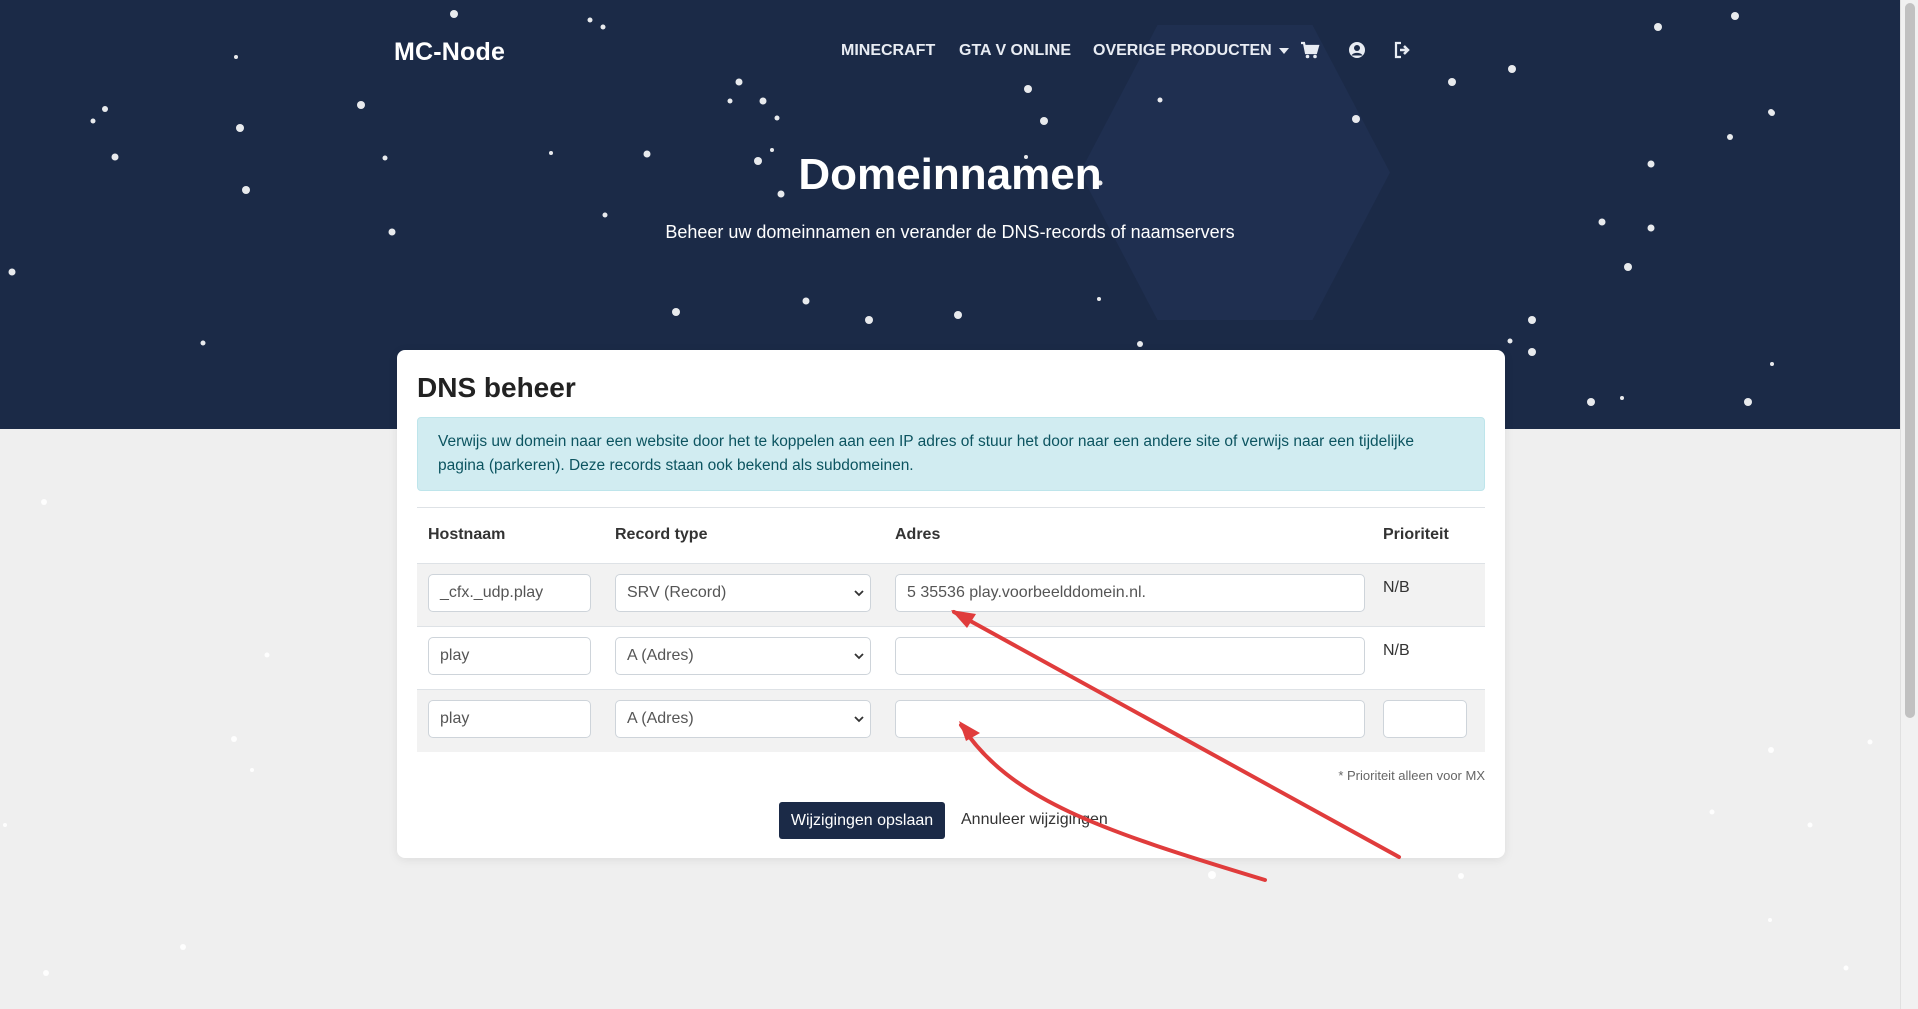 The image size is (1918, 1009). I want to click on nav-minecraft: MINECRAFT, so click(888, 51).